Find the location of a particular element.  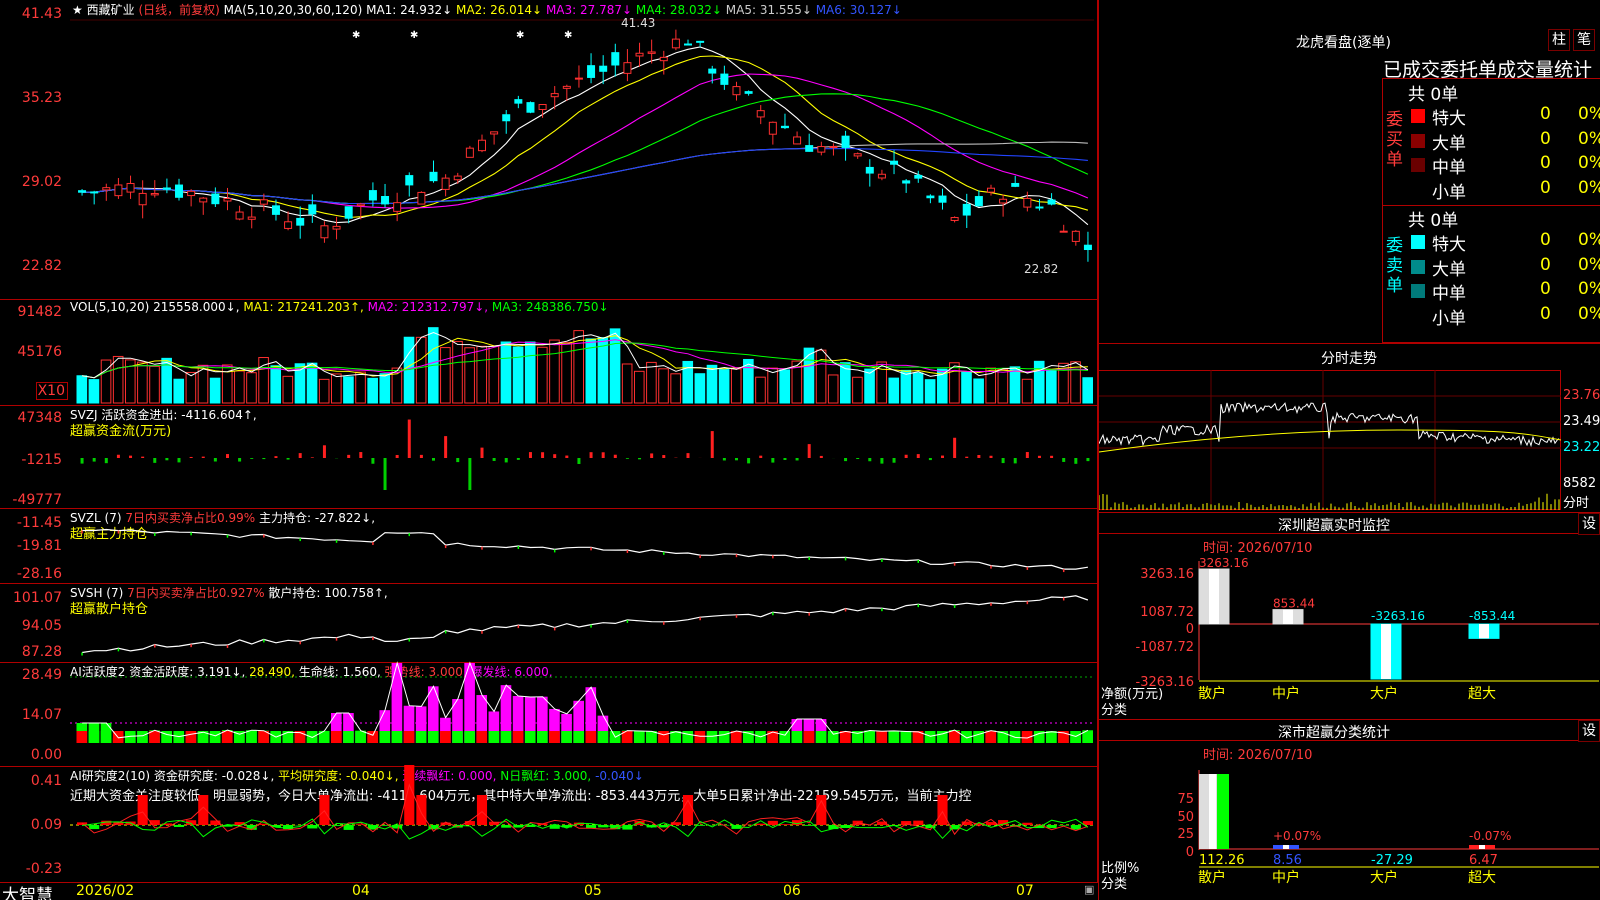

time-label-2: 05 is located at coordinates (593, 891).